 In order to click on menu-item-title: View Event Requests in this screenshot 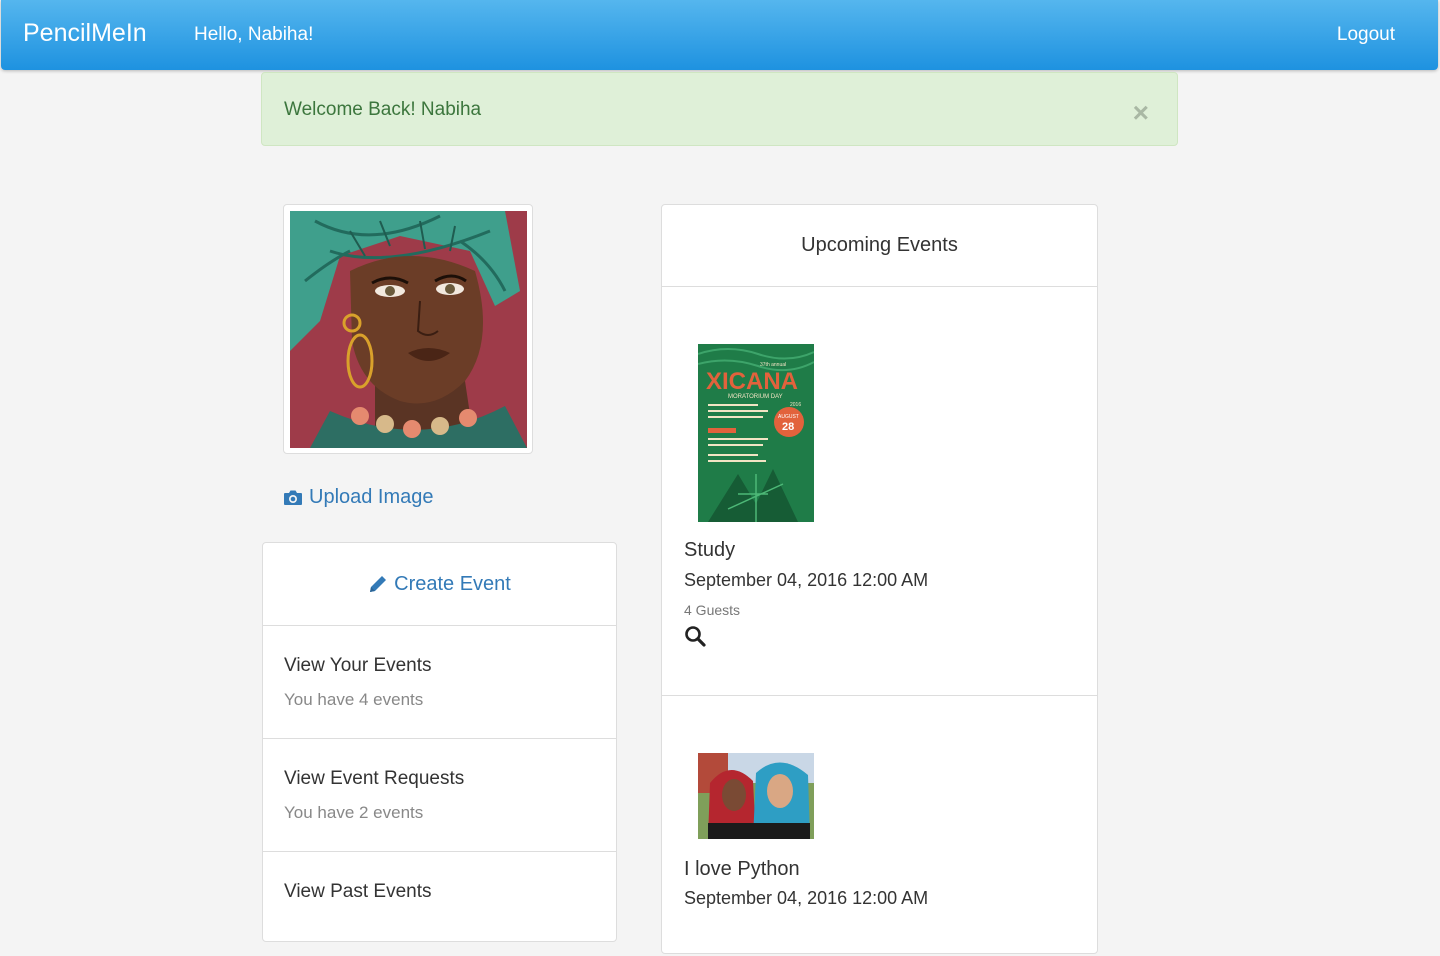, I will do `click(374, 778)`.